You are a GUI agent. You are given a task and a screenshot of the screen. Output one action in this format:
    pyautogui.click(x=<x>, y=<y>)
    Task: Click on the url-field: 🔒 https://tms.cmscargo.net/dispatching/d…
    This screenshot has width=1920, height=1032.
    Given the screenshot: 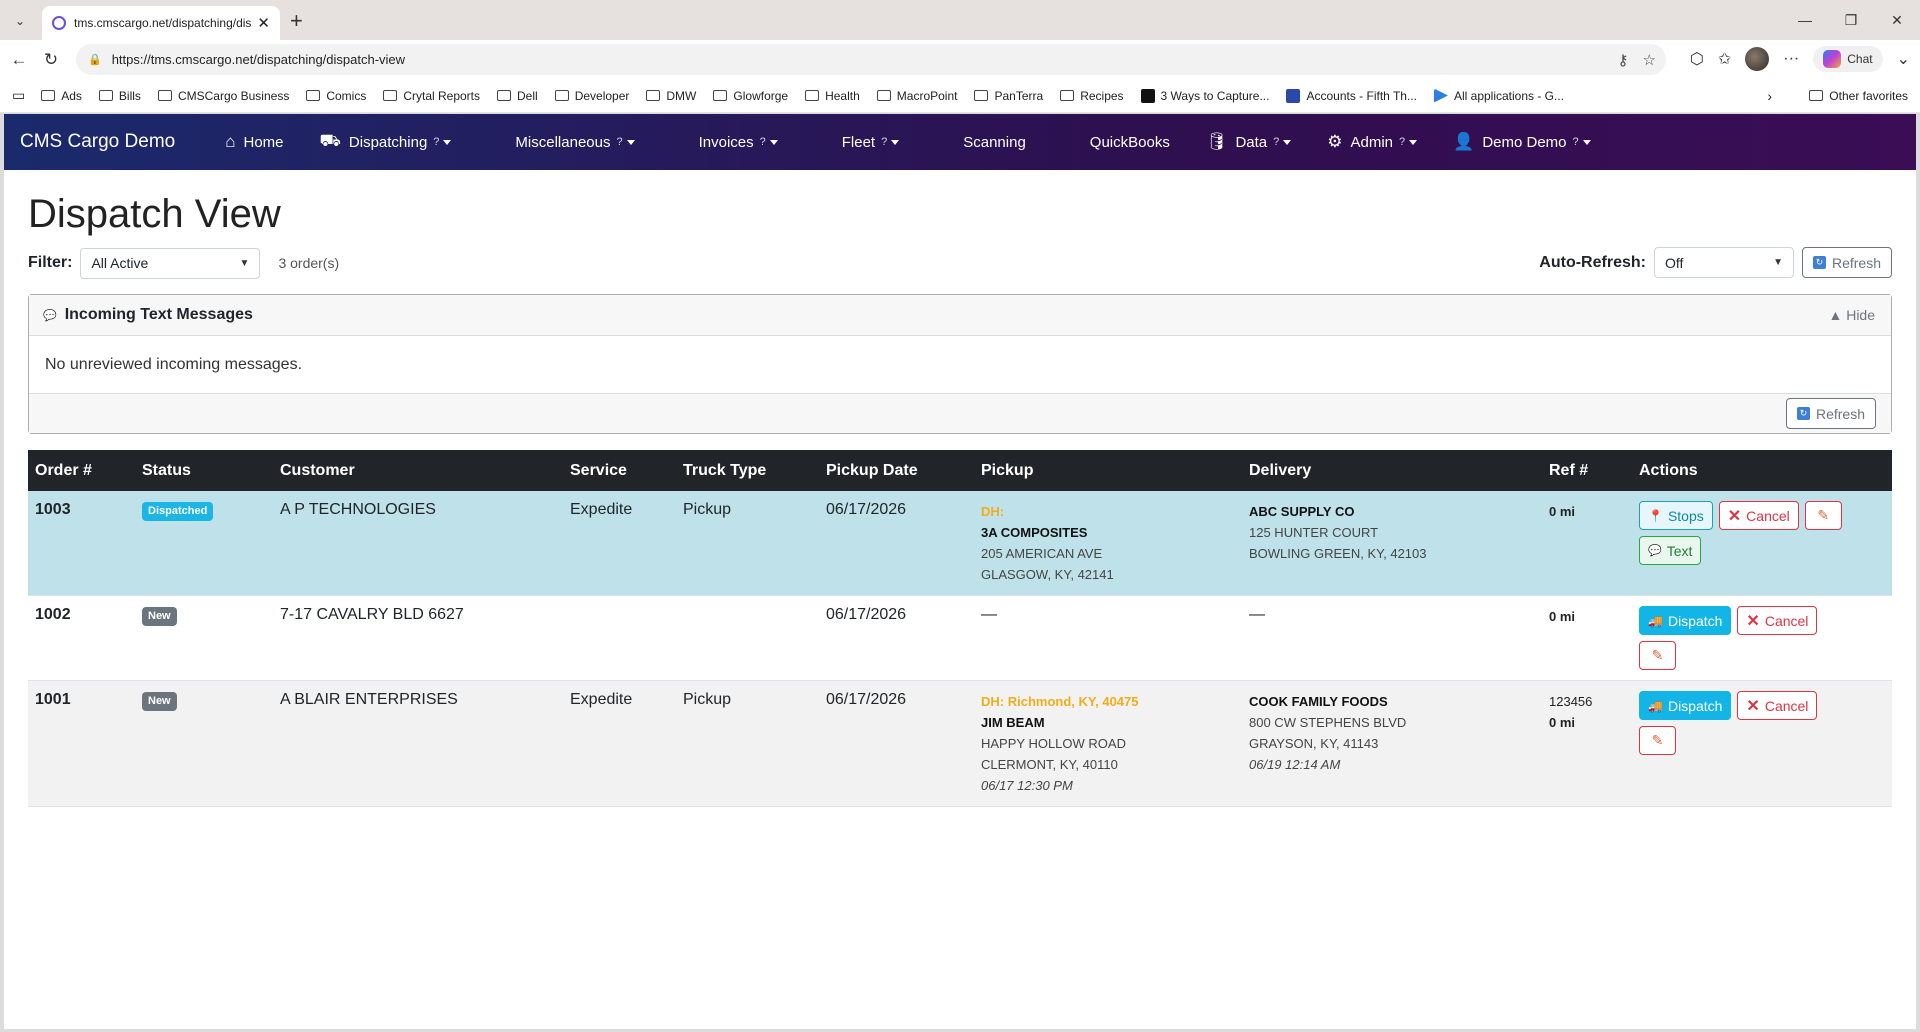 What is the action you would take?
    pyautogui.click(x=871, y=59)
    